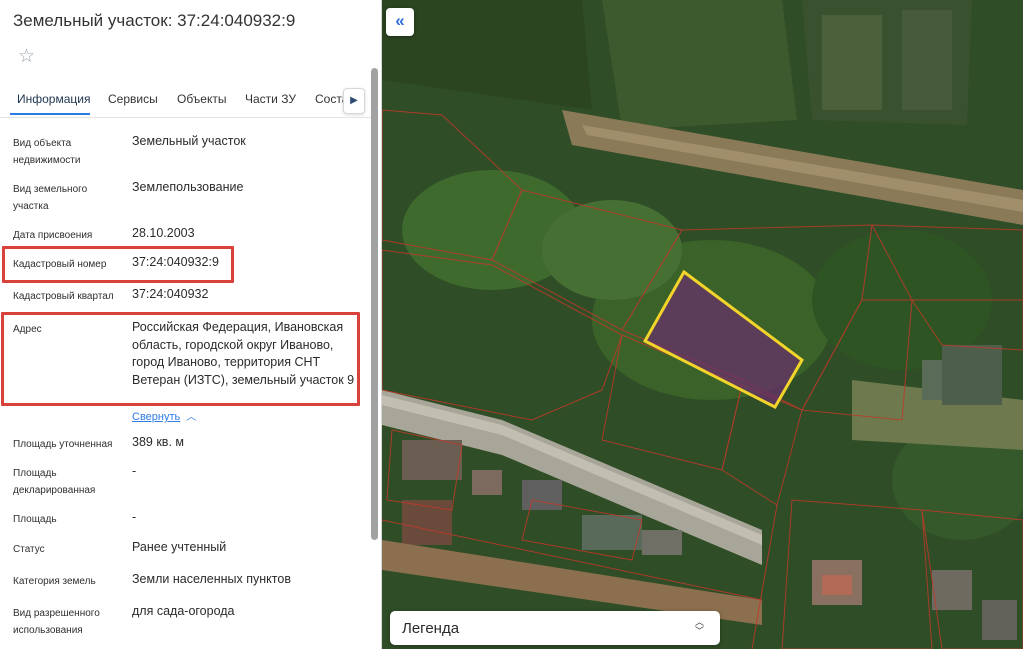 The image size is (1023, 649). What do you see at coordinates (188, 187) in the screenshot?
I see `land-use-type-value: Землепользование` at bounding box center [188, 187].